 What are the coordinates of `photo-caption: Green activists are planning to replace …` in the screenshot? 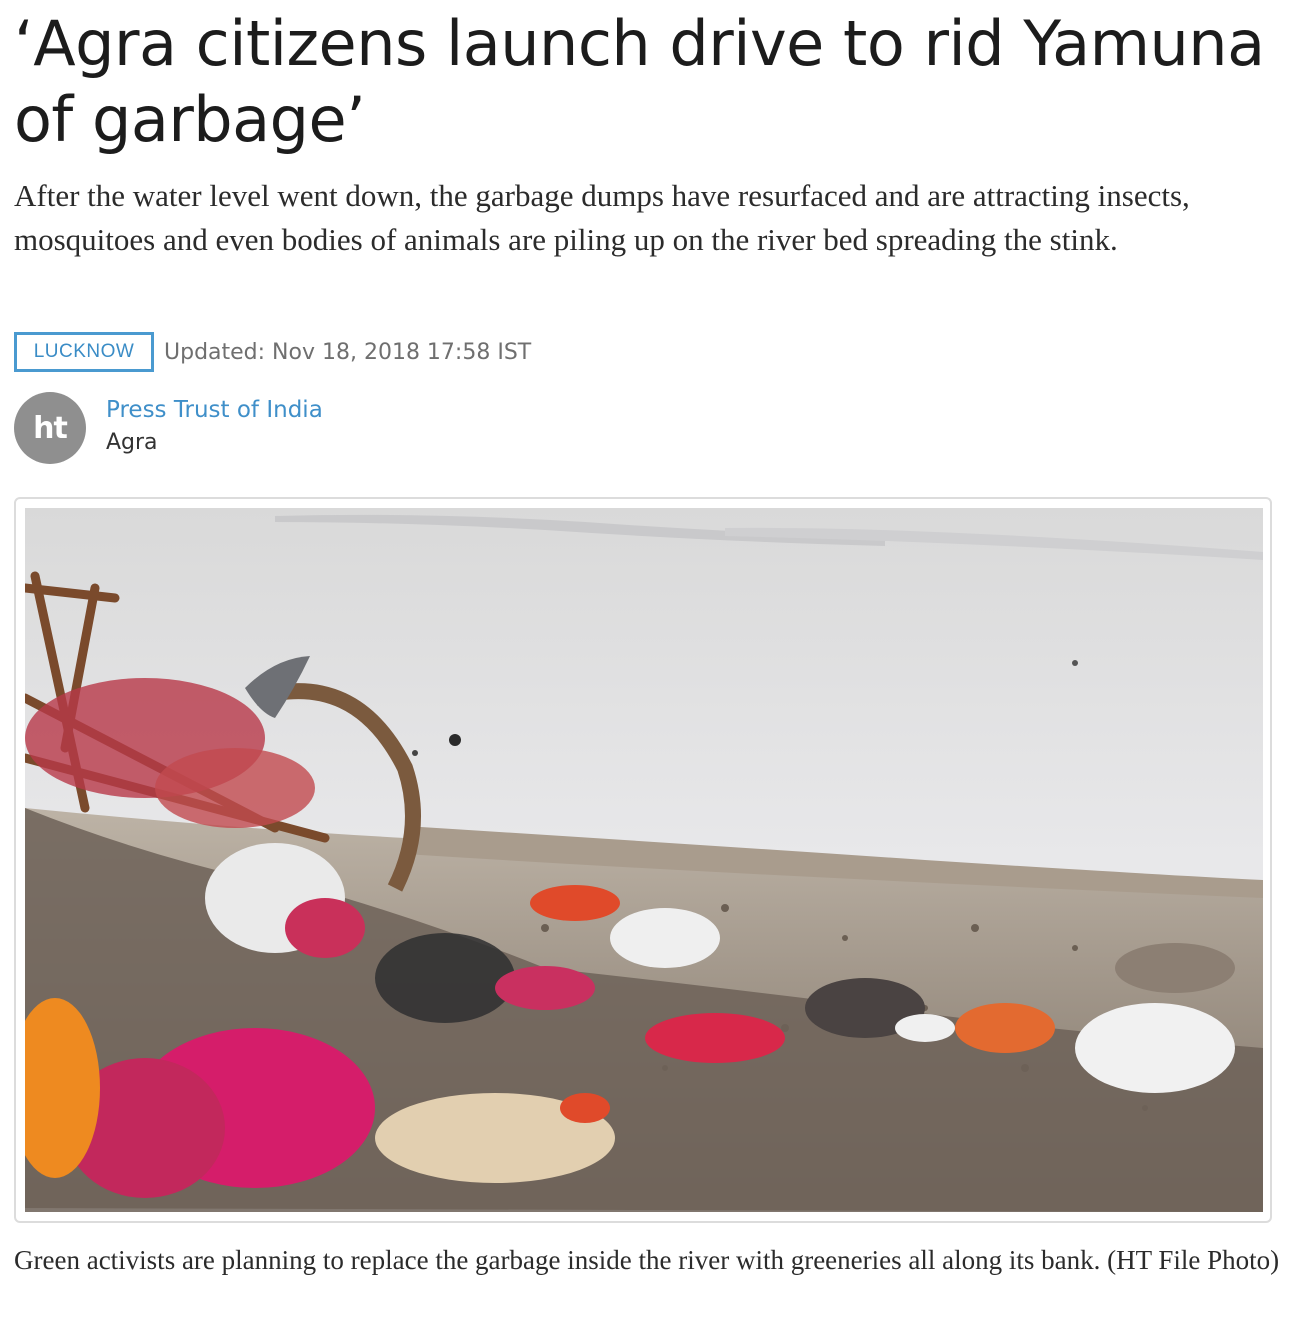 It's located at (647, 1260).